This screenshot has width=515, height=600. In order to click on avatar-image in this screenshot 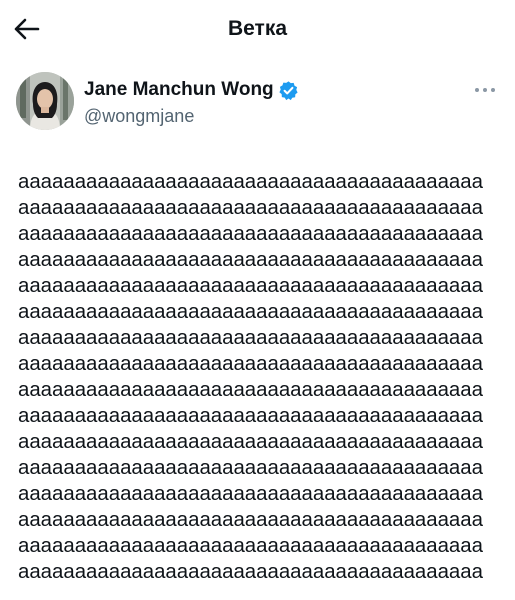, I will do `click(45, 101)`.